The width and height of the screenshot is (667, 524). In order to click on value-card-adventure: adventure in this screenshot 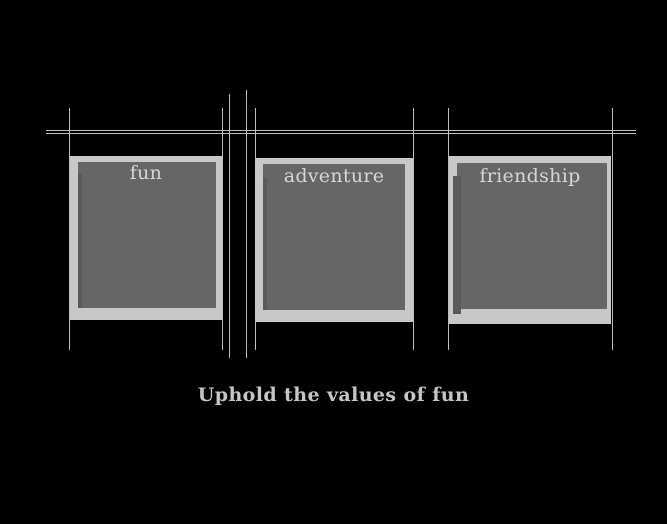, I will do `click(334, 240)`.